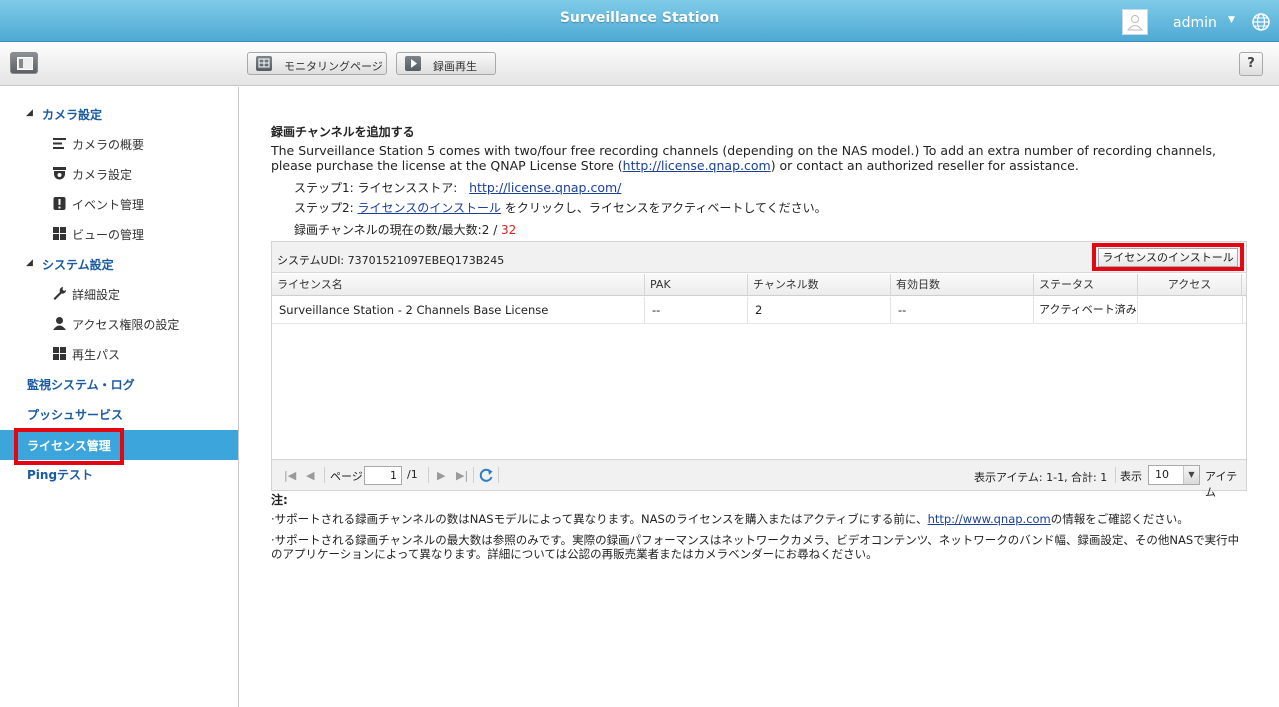 This screenshot has height=707, width=1279. I want to click on toolbar: モニタリングページ 録画再生 ?, so click(639, 64).